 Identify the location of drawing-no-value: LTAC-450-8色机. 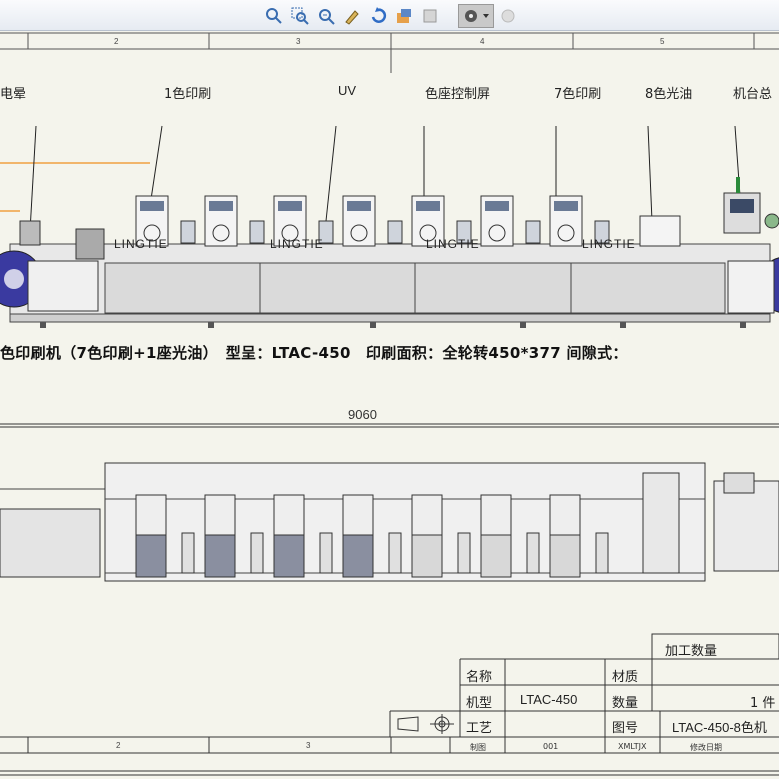
(719, 727).